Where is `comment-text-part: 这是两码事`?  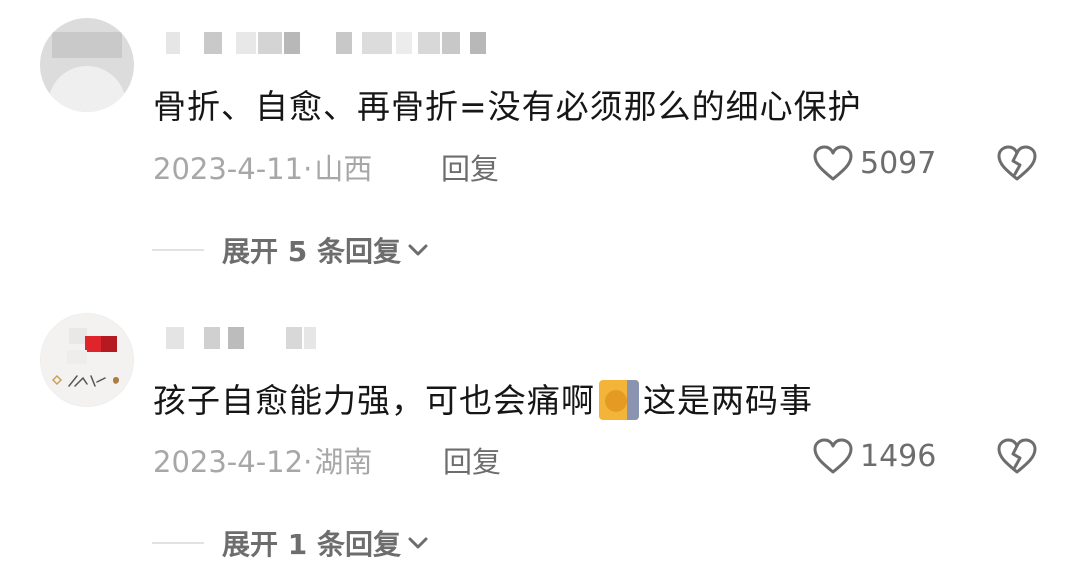
comment-text-part: 这是两码事 is located at coordinates (728, 400).